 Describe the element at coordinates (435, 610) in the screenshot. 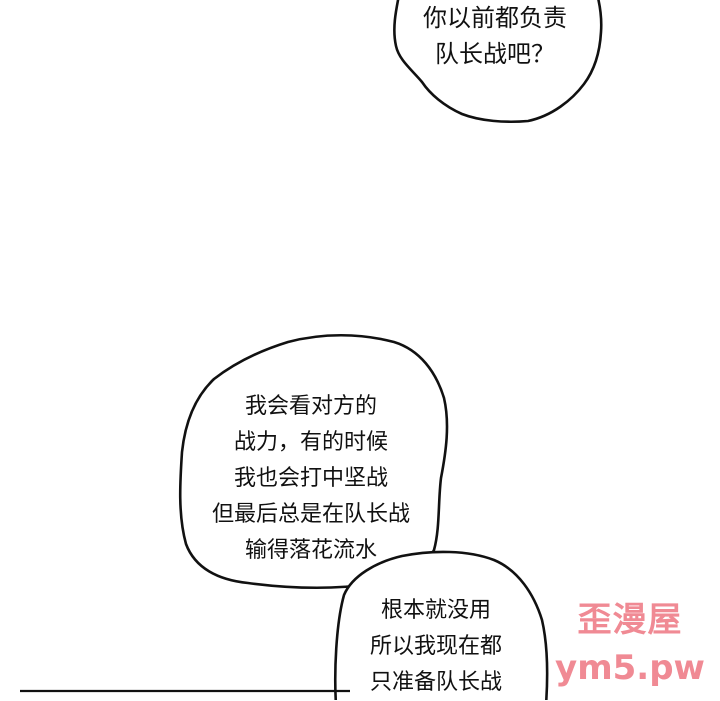

I see `bubble-3-line-1: 根本就没用` at that location.